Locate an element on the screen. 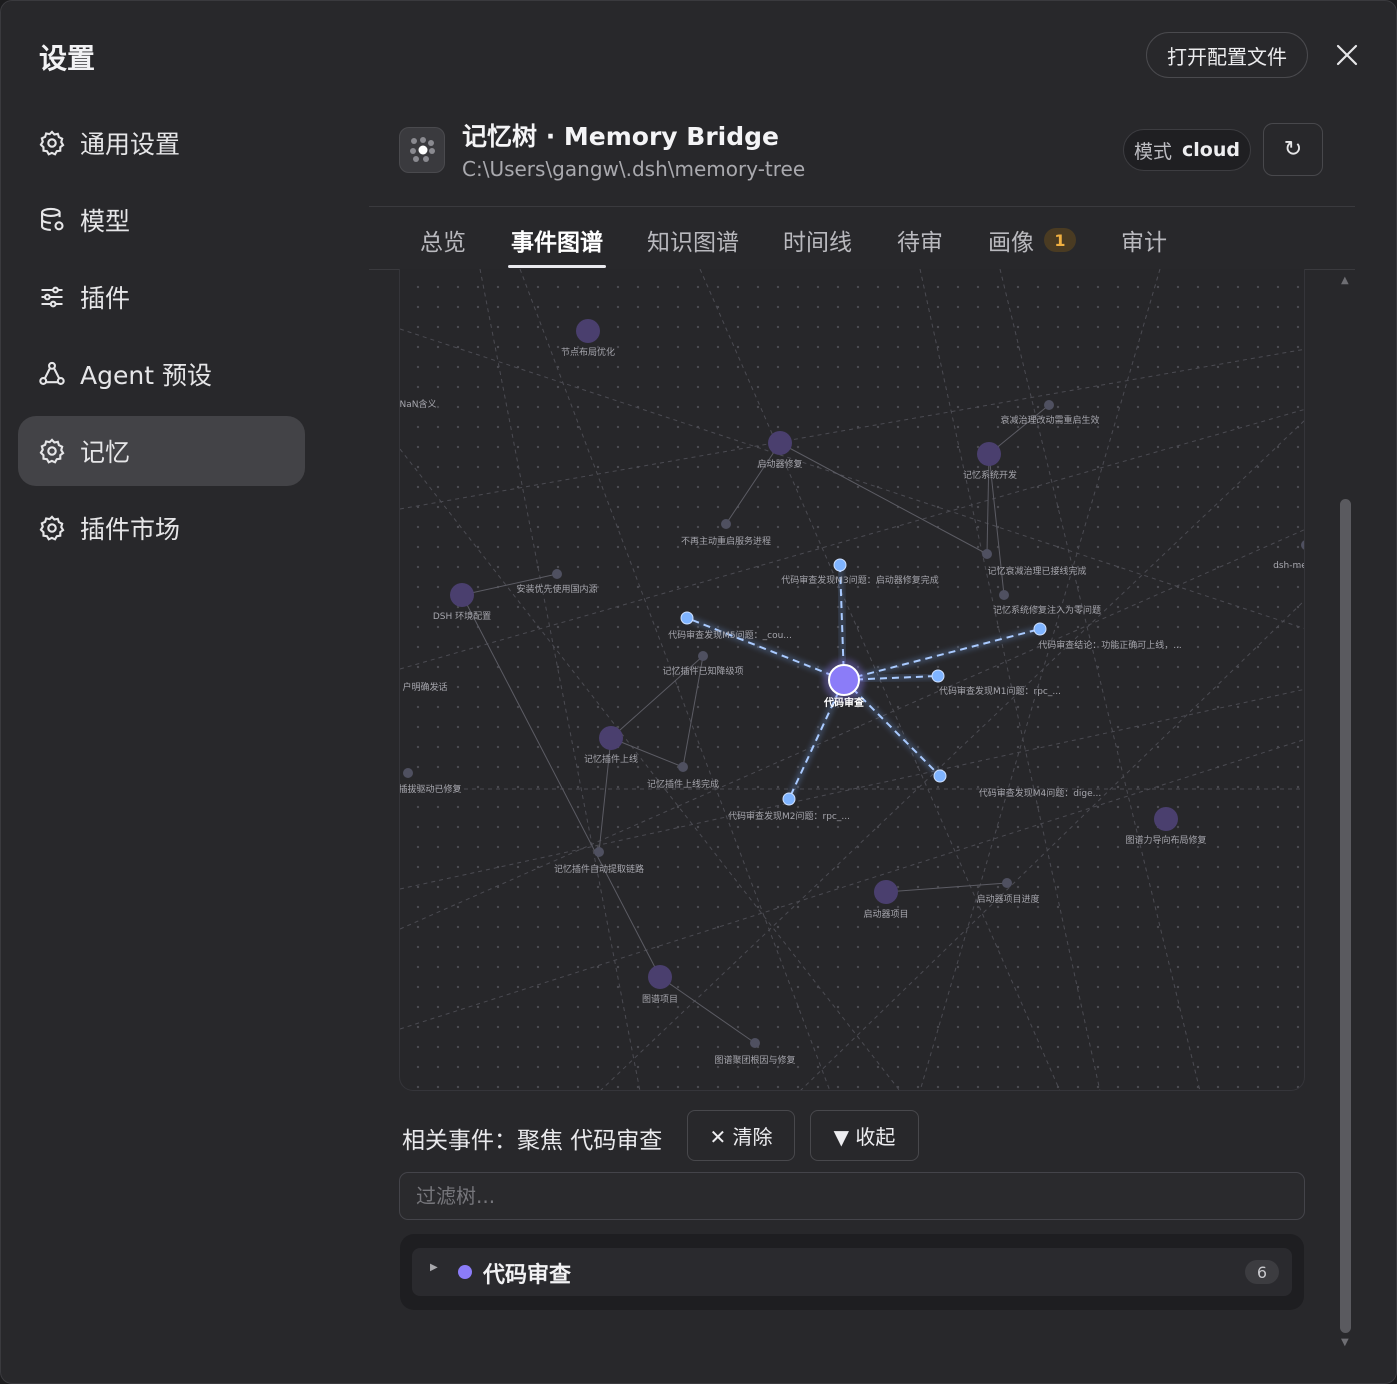  mode-label: 模式 is located at coordinates (1153, 151).